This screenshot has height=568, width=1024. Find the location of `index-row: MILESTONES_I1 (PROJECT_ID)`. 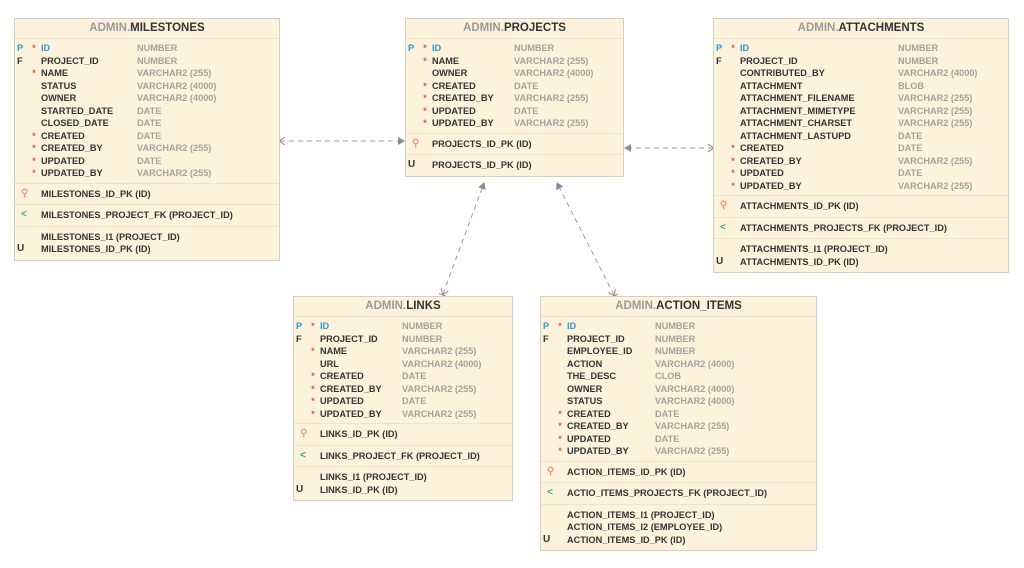

index-row: MILESTONES_I1 (PROJECT_ID) is located at coordinates (147, 237).